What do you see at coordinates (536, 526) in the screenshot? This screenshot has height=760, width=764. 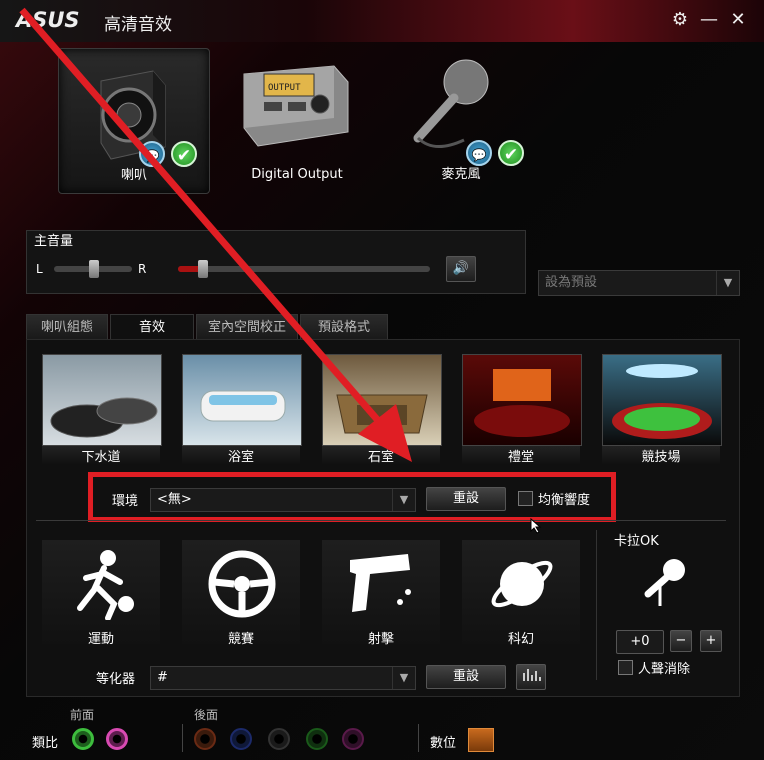 I see `mouse-cursor-icon` at bounding box center [536, 526].